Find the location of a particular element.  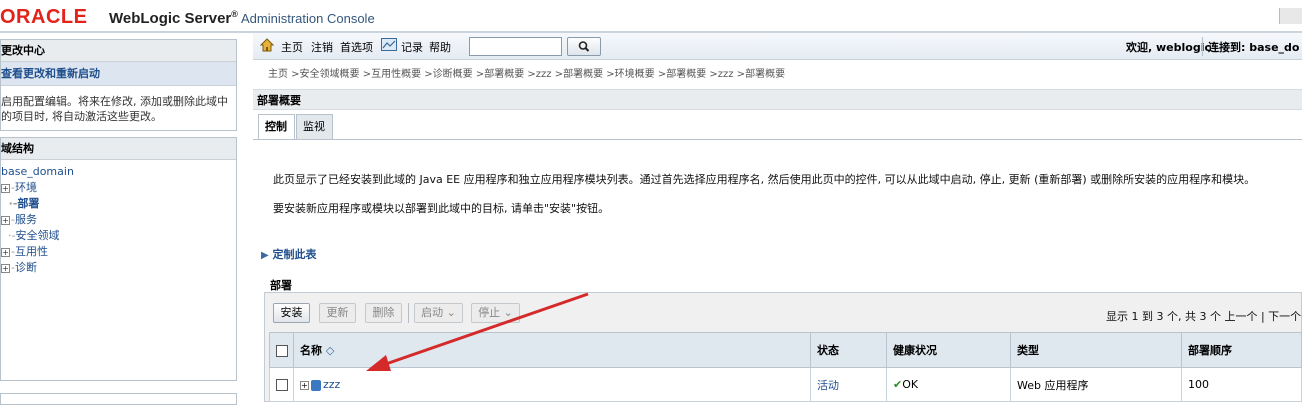

tree-item-interoperability: + -互用性 is located at coordinates (118, 252).